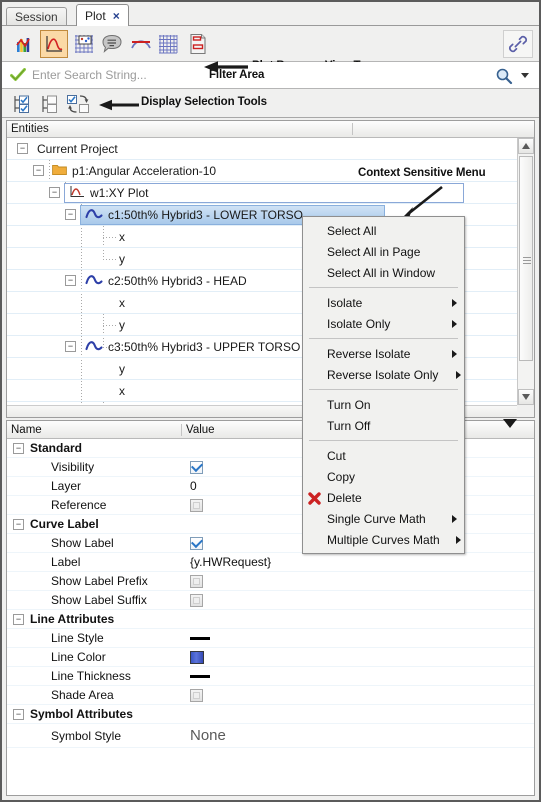  What do you see at coordinates (79, 505) in the screenshot?
I see `property-name: Reference` at bounding box center [79, 505].